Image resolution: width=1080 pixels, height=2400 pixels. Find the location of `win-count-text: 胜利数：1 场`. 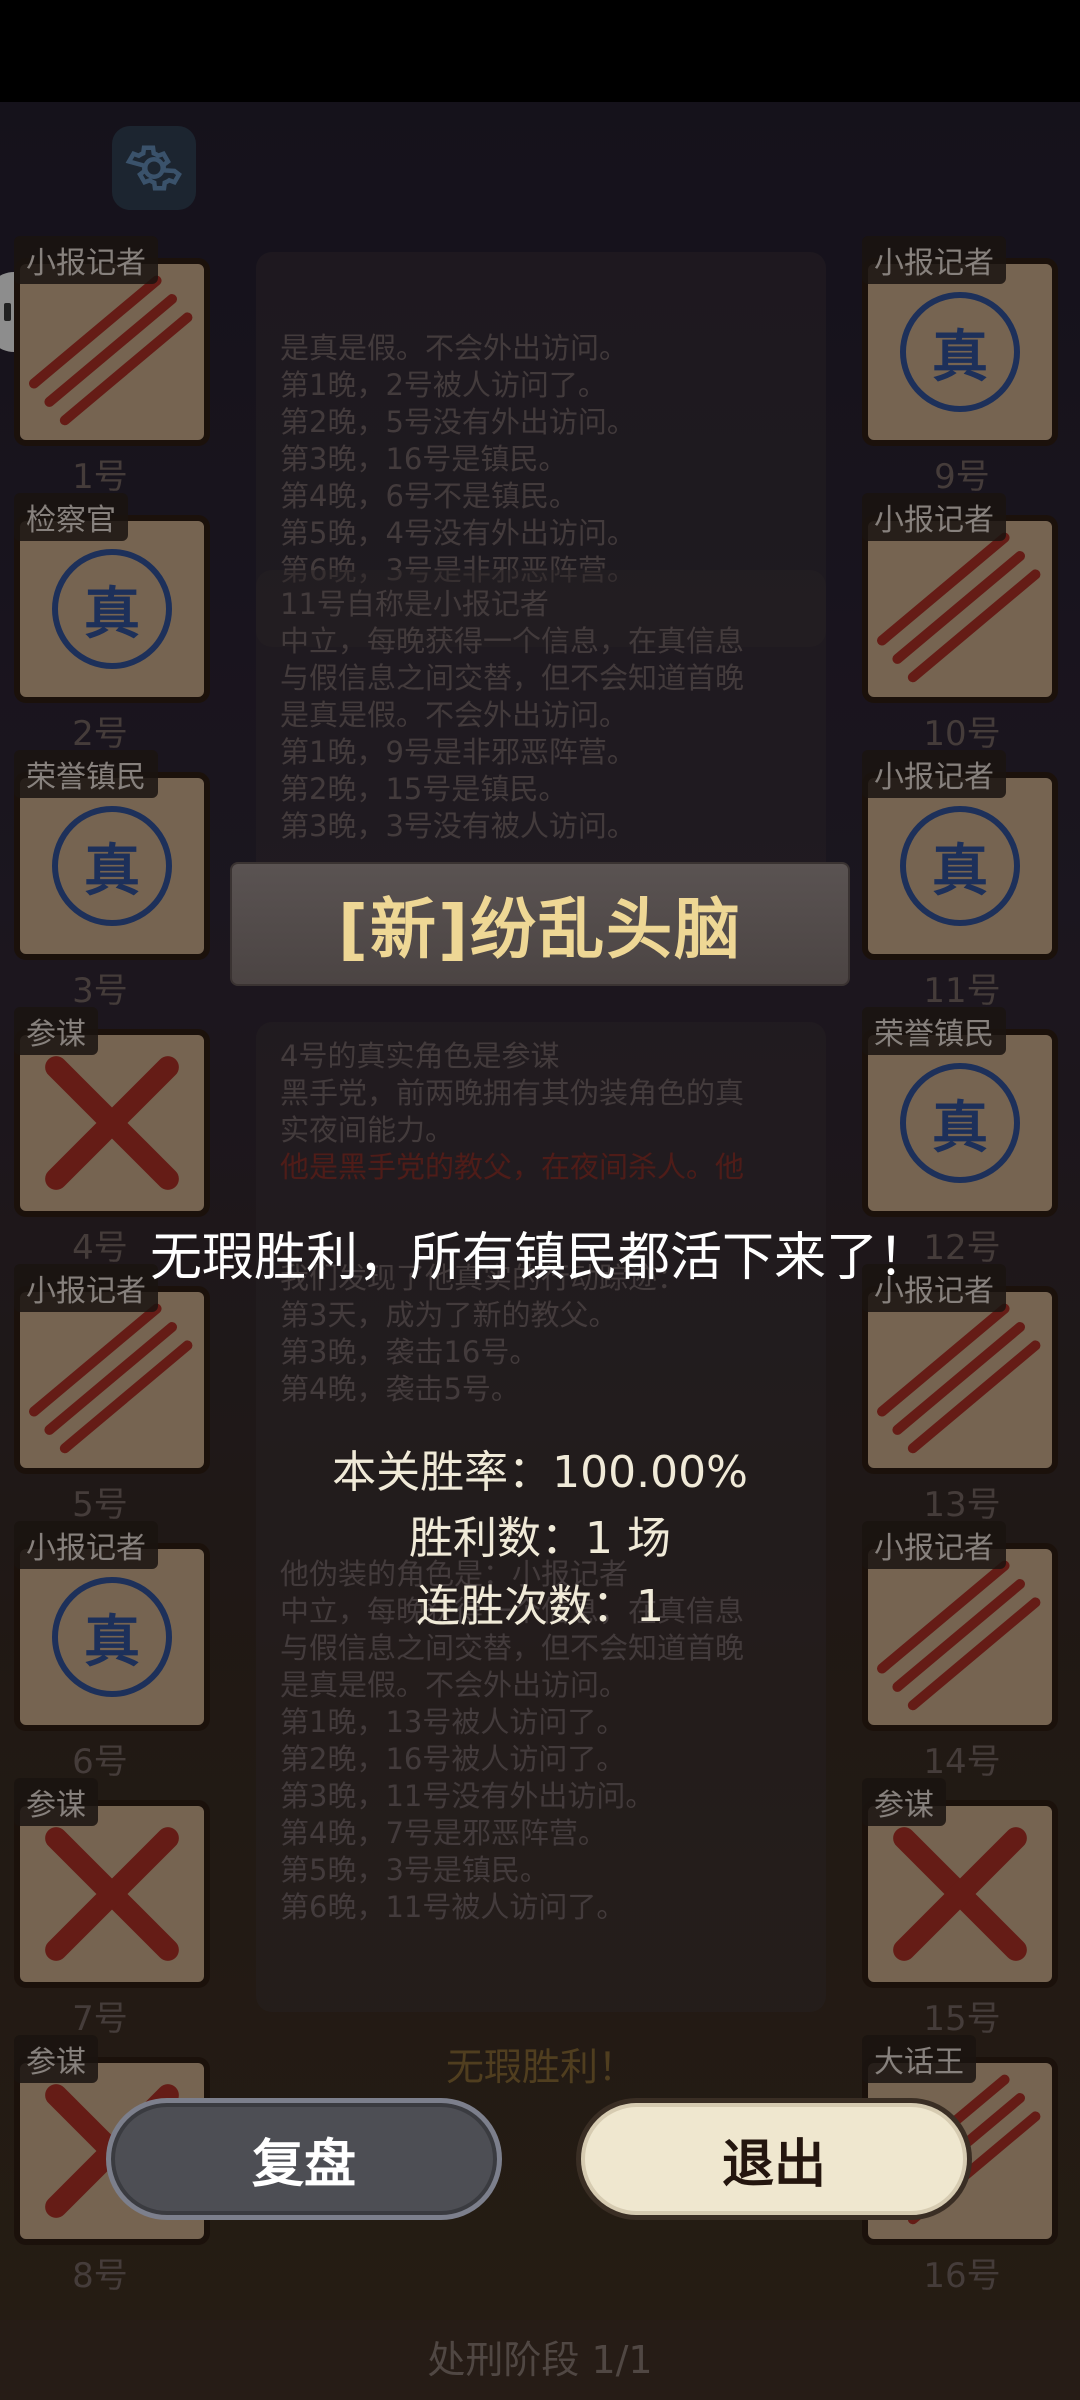

win-count-text: 胜利数：1 场 is located at coordinates (540, 1538).